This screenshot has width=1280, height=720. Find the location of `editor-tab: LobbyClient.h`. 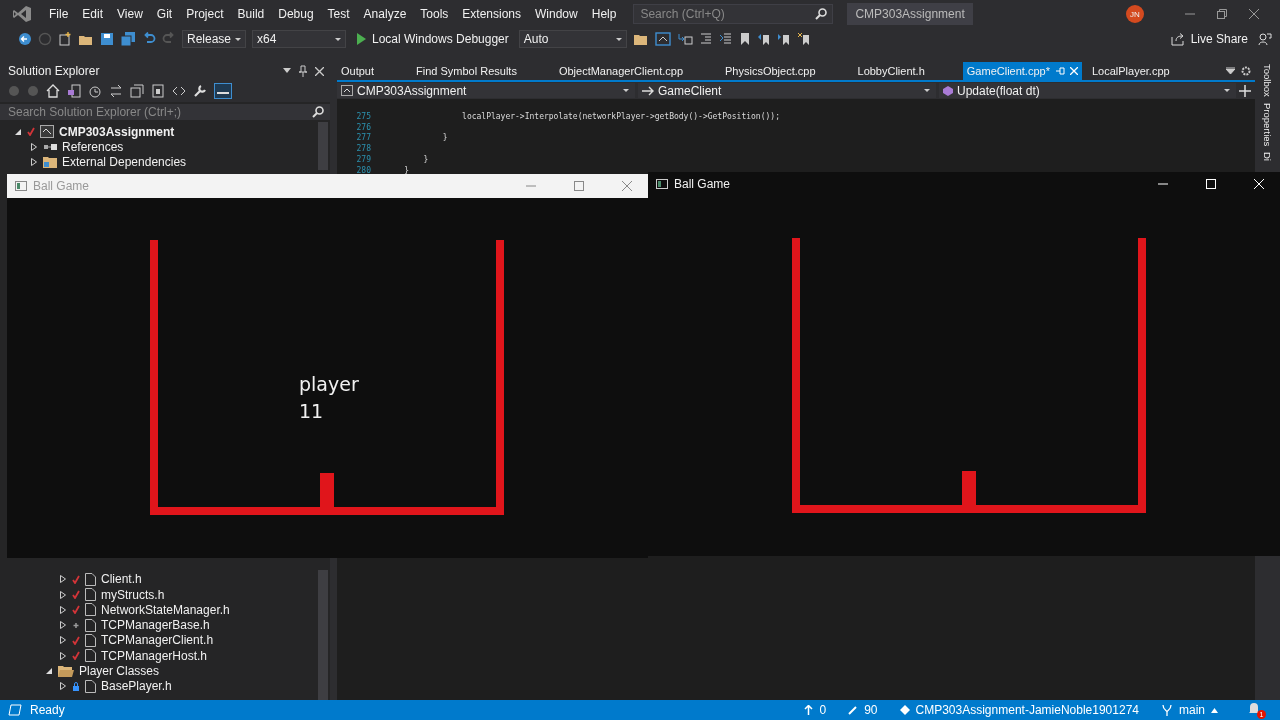

editor-tab: LobbyClient.h is located at coordinates (891, 71).